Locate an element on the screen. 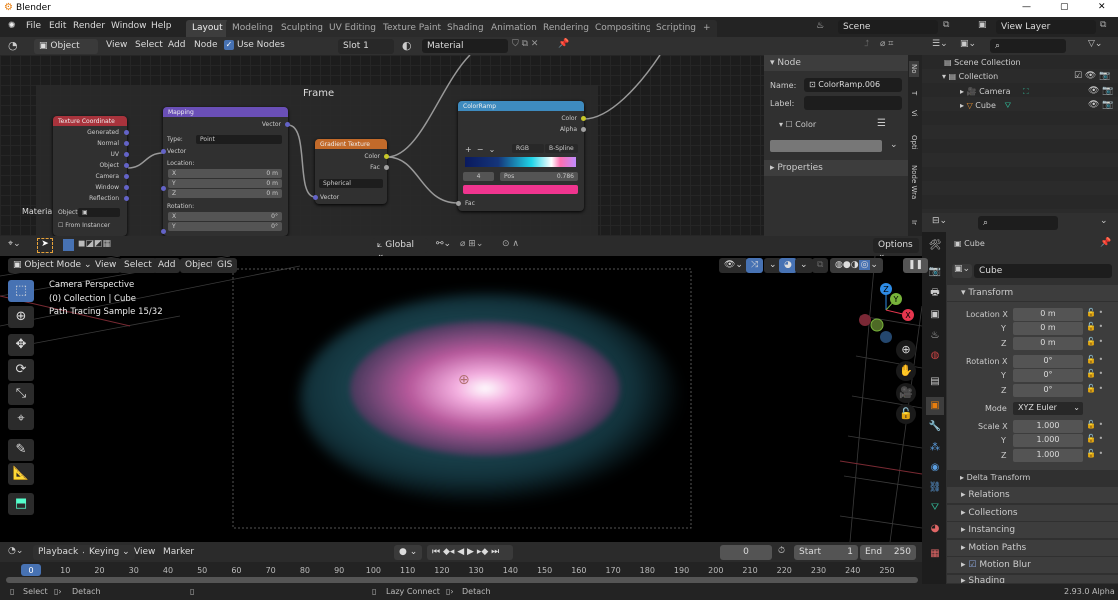  view-layer-field: View Layer is located at coordinates (1046, 27).